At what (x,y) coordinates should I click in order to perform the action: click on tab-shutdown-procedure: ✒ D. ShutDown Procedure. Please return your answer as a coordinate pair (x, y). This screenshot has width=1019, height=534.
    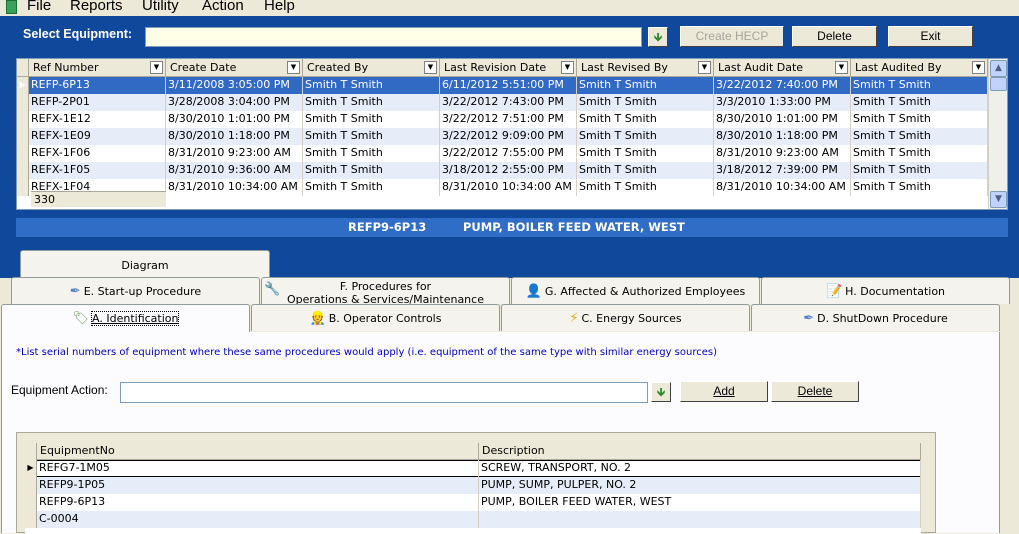
    Looking at the image, I should click on (875, 317).